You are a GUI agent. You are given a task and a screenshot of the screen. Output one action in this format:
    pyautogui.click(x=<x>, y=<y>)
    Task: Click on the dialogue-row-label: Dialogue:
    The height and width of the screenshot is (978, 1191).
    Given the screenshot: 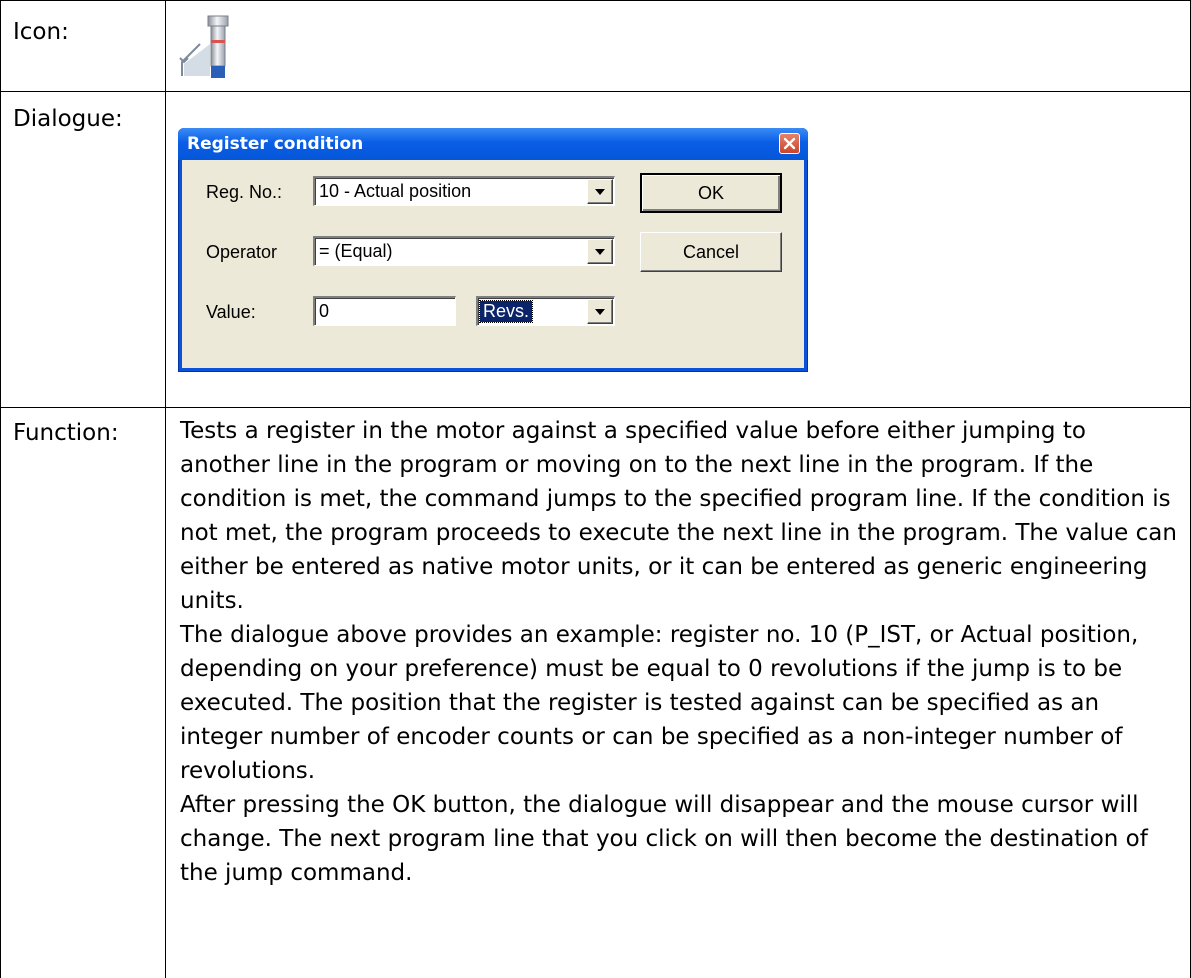 What is the action you would take?
    pyautogui.click(x=68, y=119)
    